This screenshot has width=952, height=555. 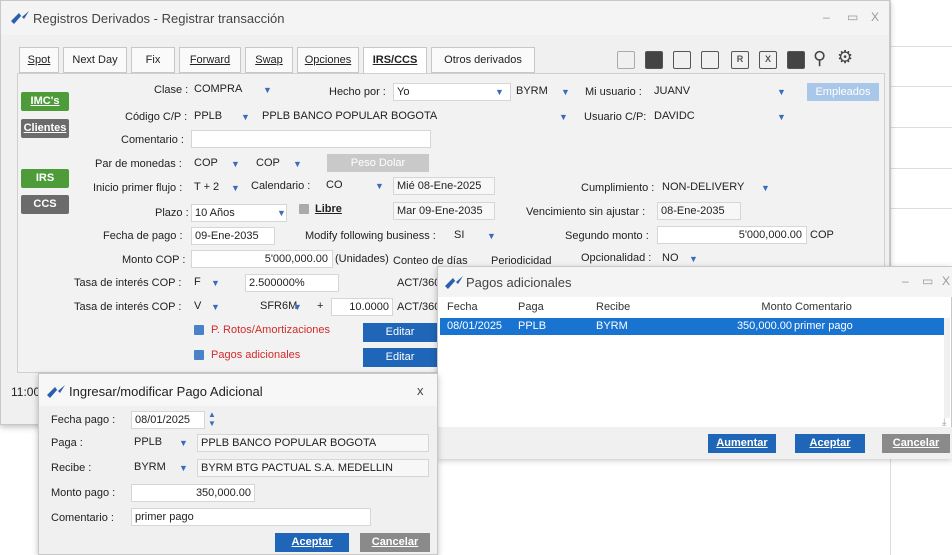 I want to click on libre-checkbox, so click(x=304, y=209).